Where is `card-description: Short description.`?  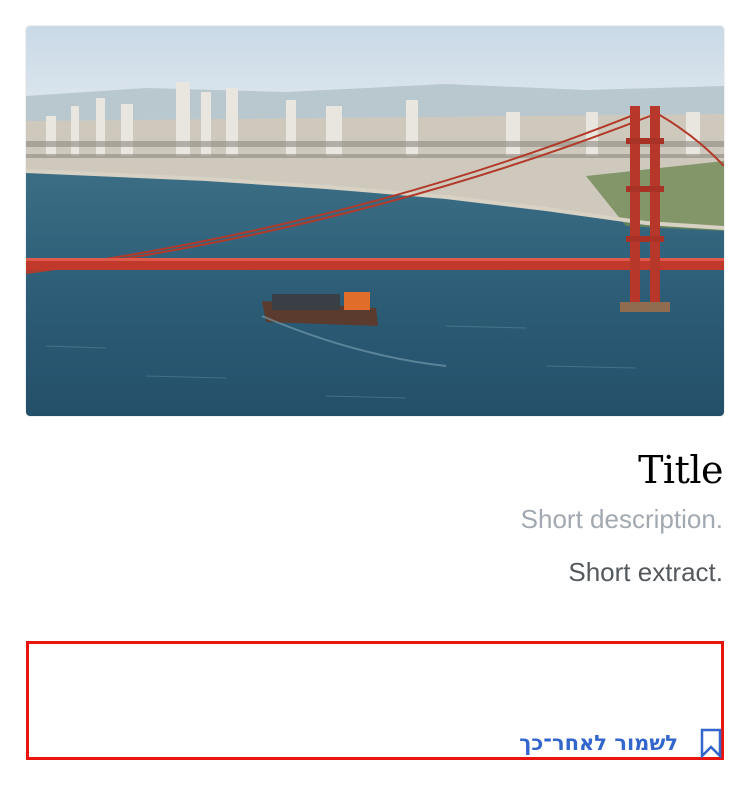
card-description: Short description. is located at coordinates (621, 519).